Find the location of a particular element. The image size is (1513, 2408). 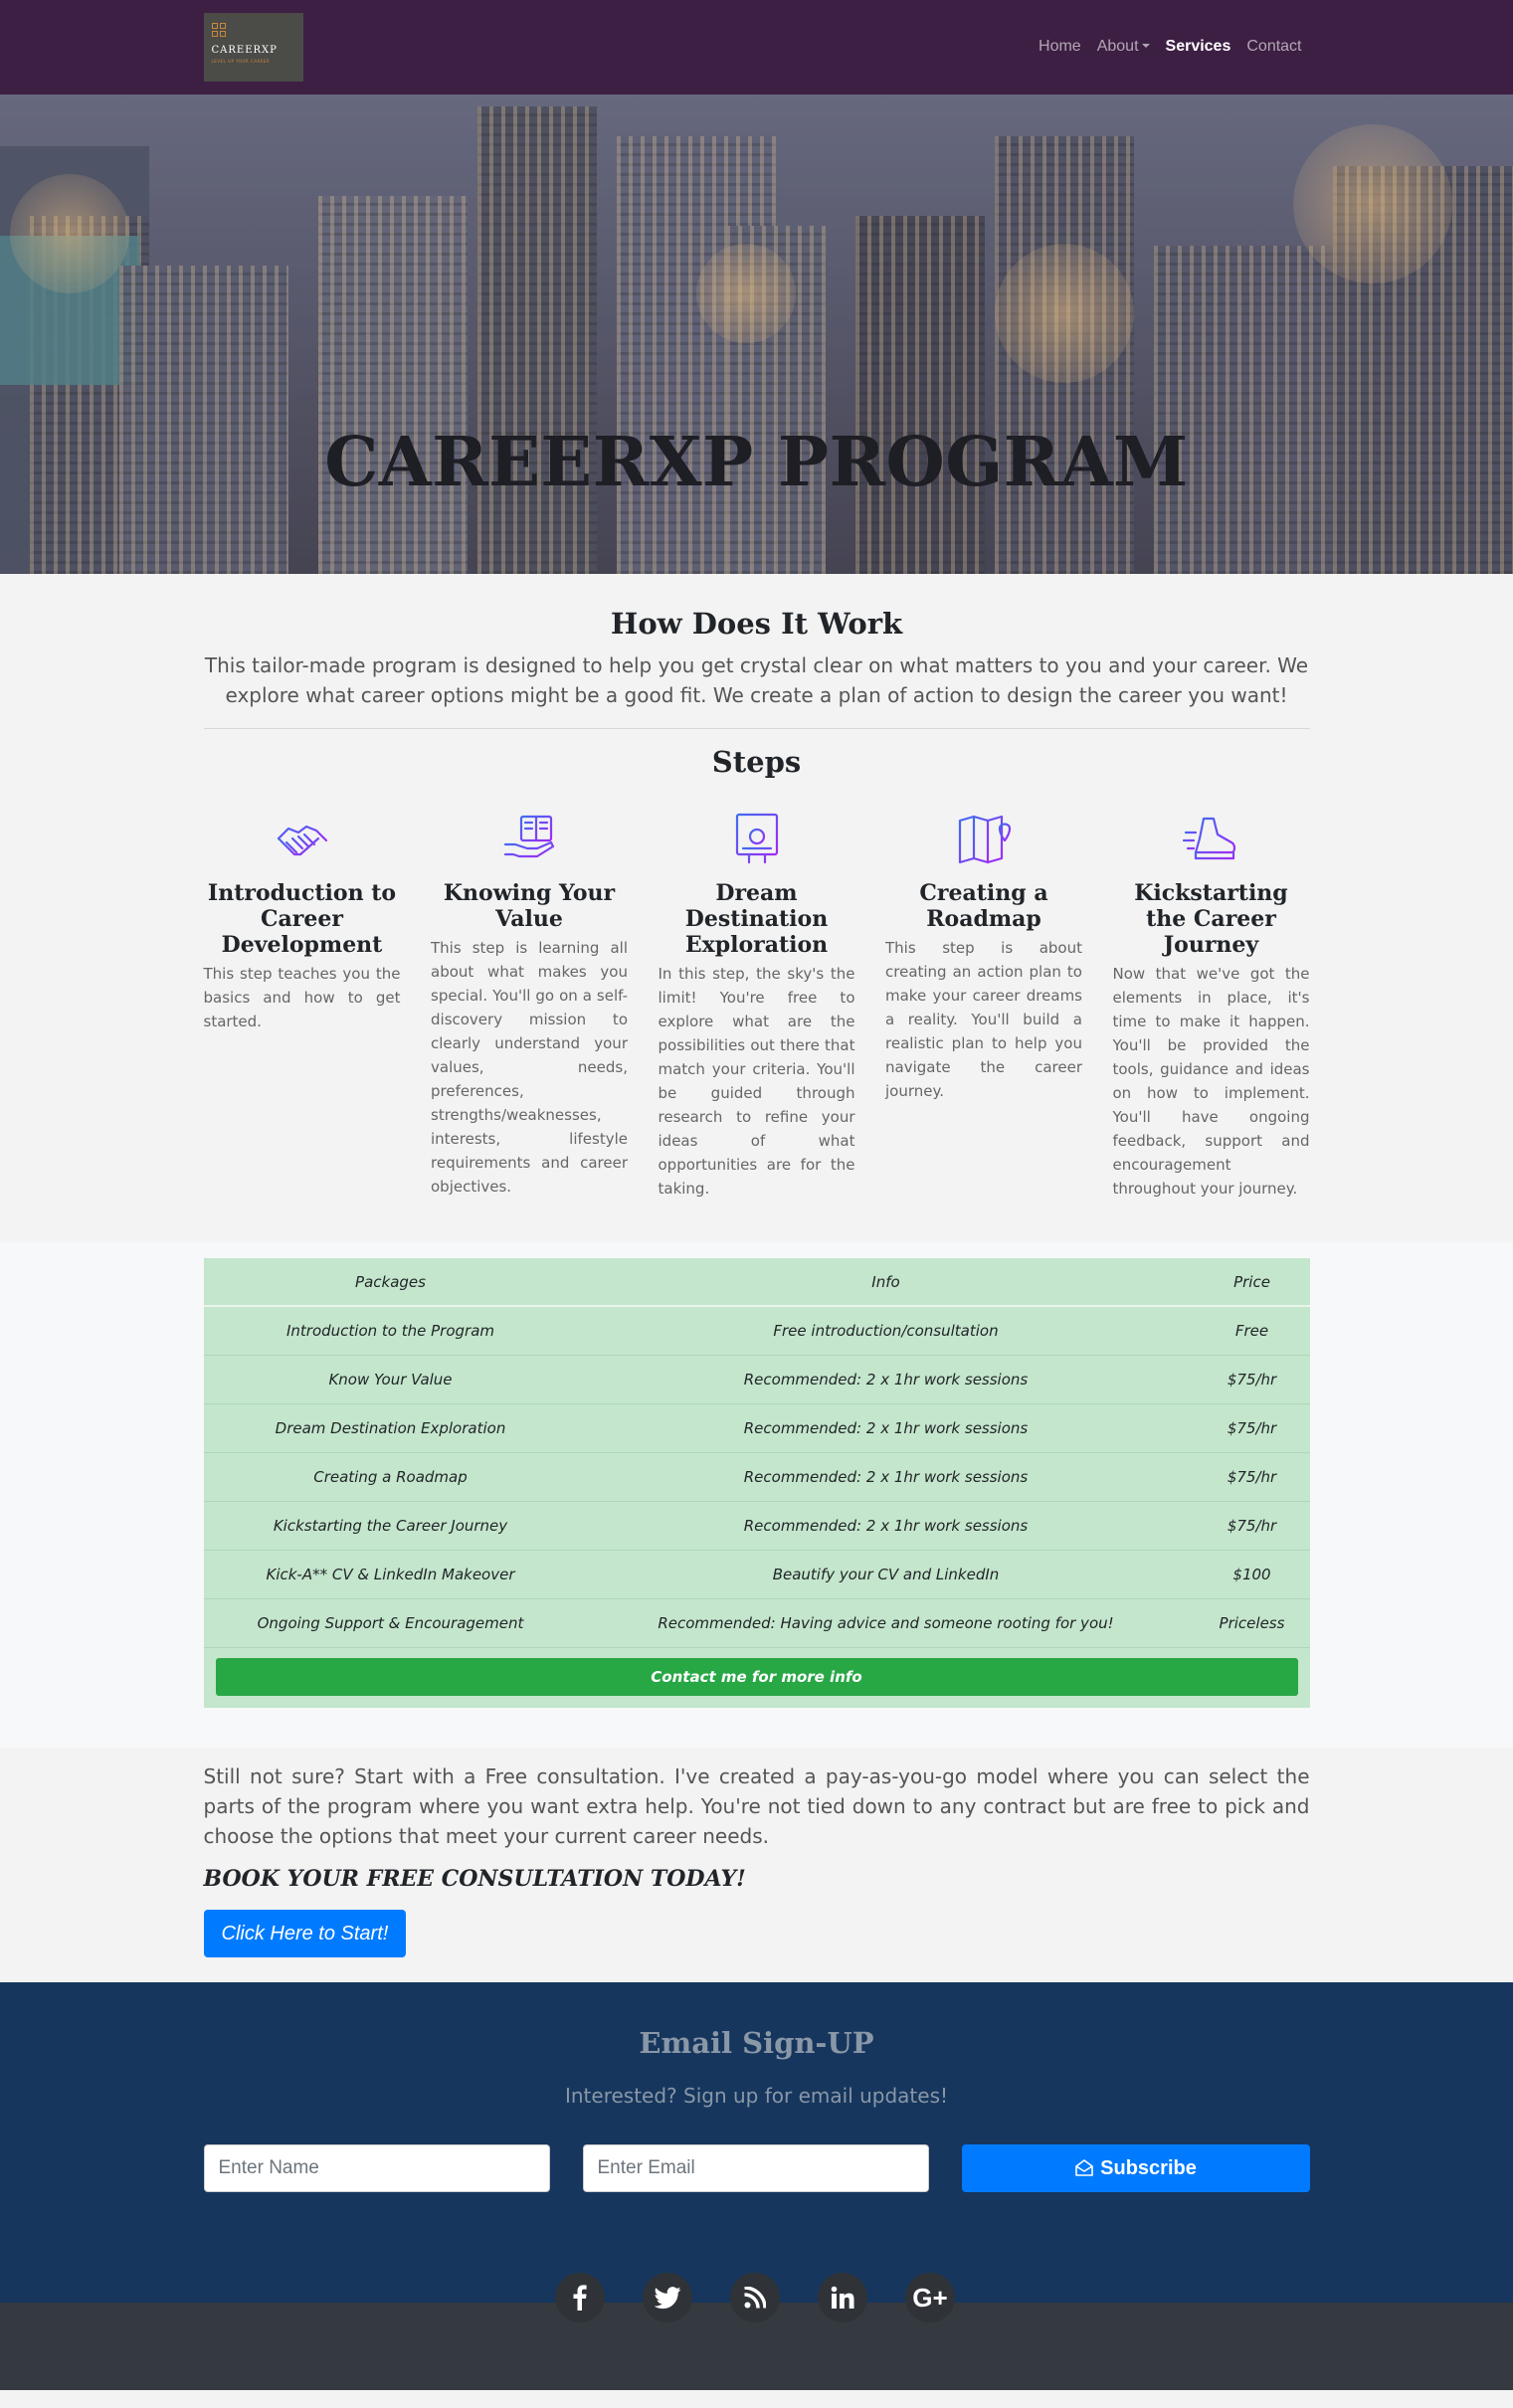

steps-title: Steps is located at coordinates (756, 762).